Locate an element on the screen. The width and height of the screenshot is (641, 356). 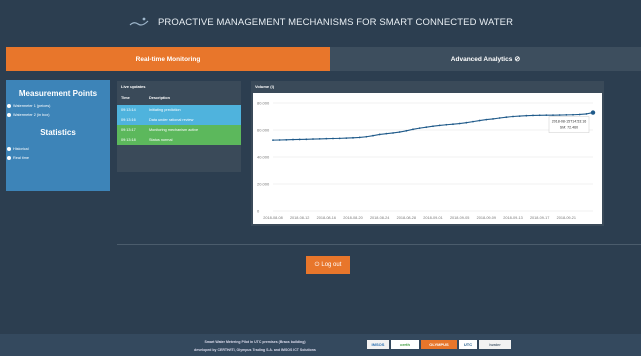
table-row: 09:13:17 Monitoring mechanism active is located at coordinates (179, 130).